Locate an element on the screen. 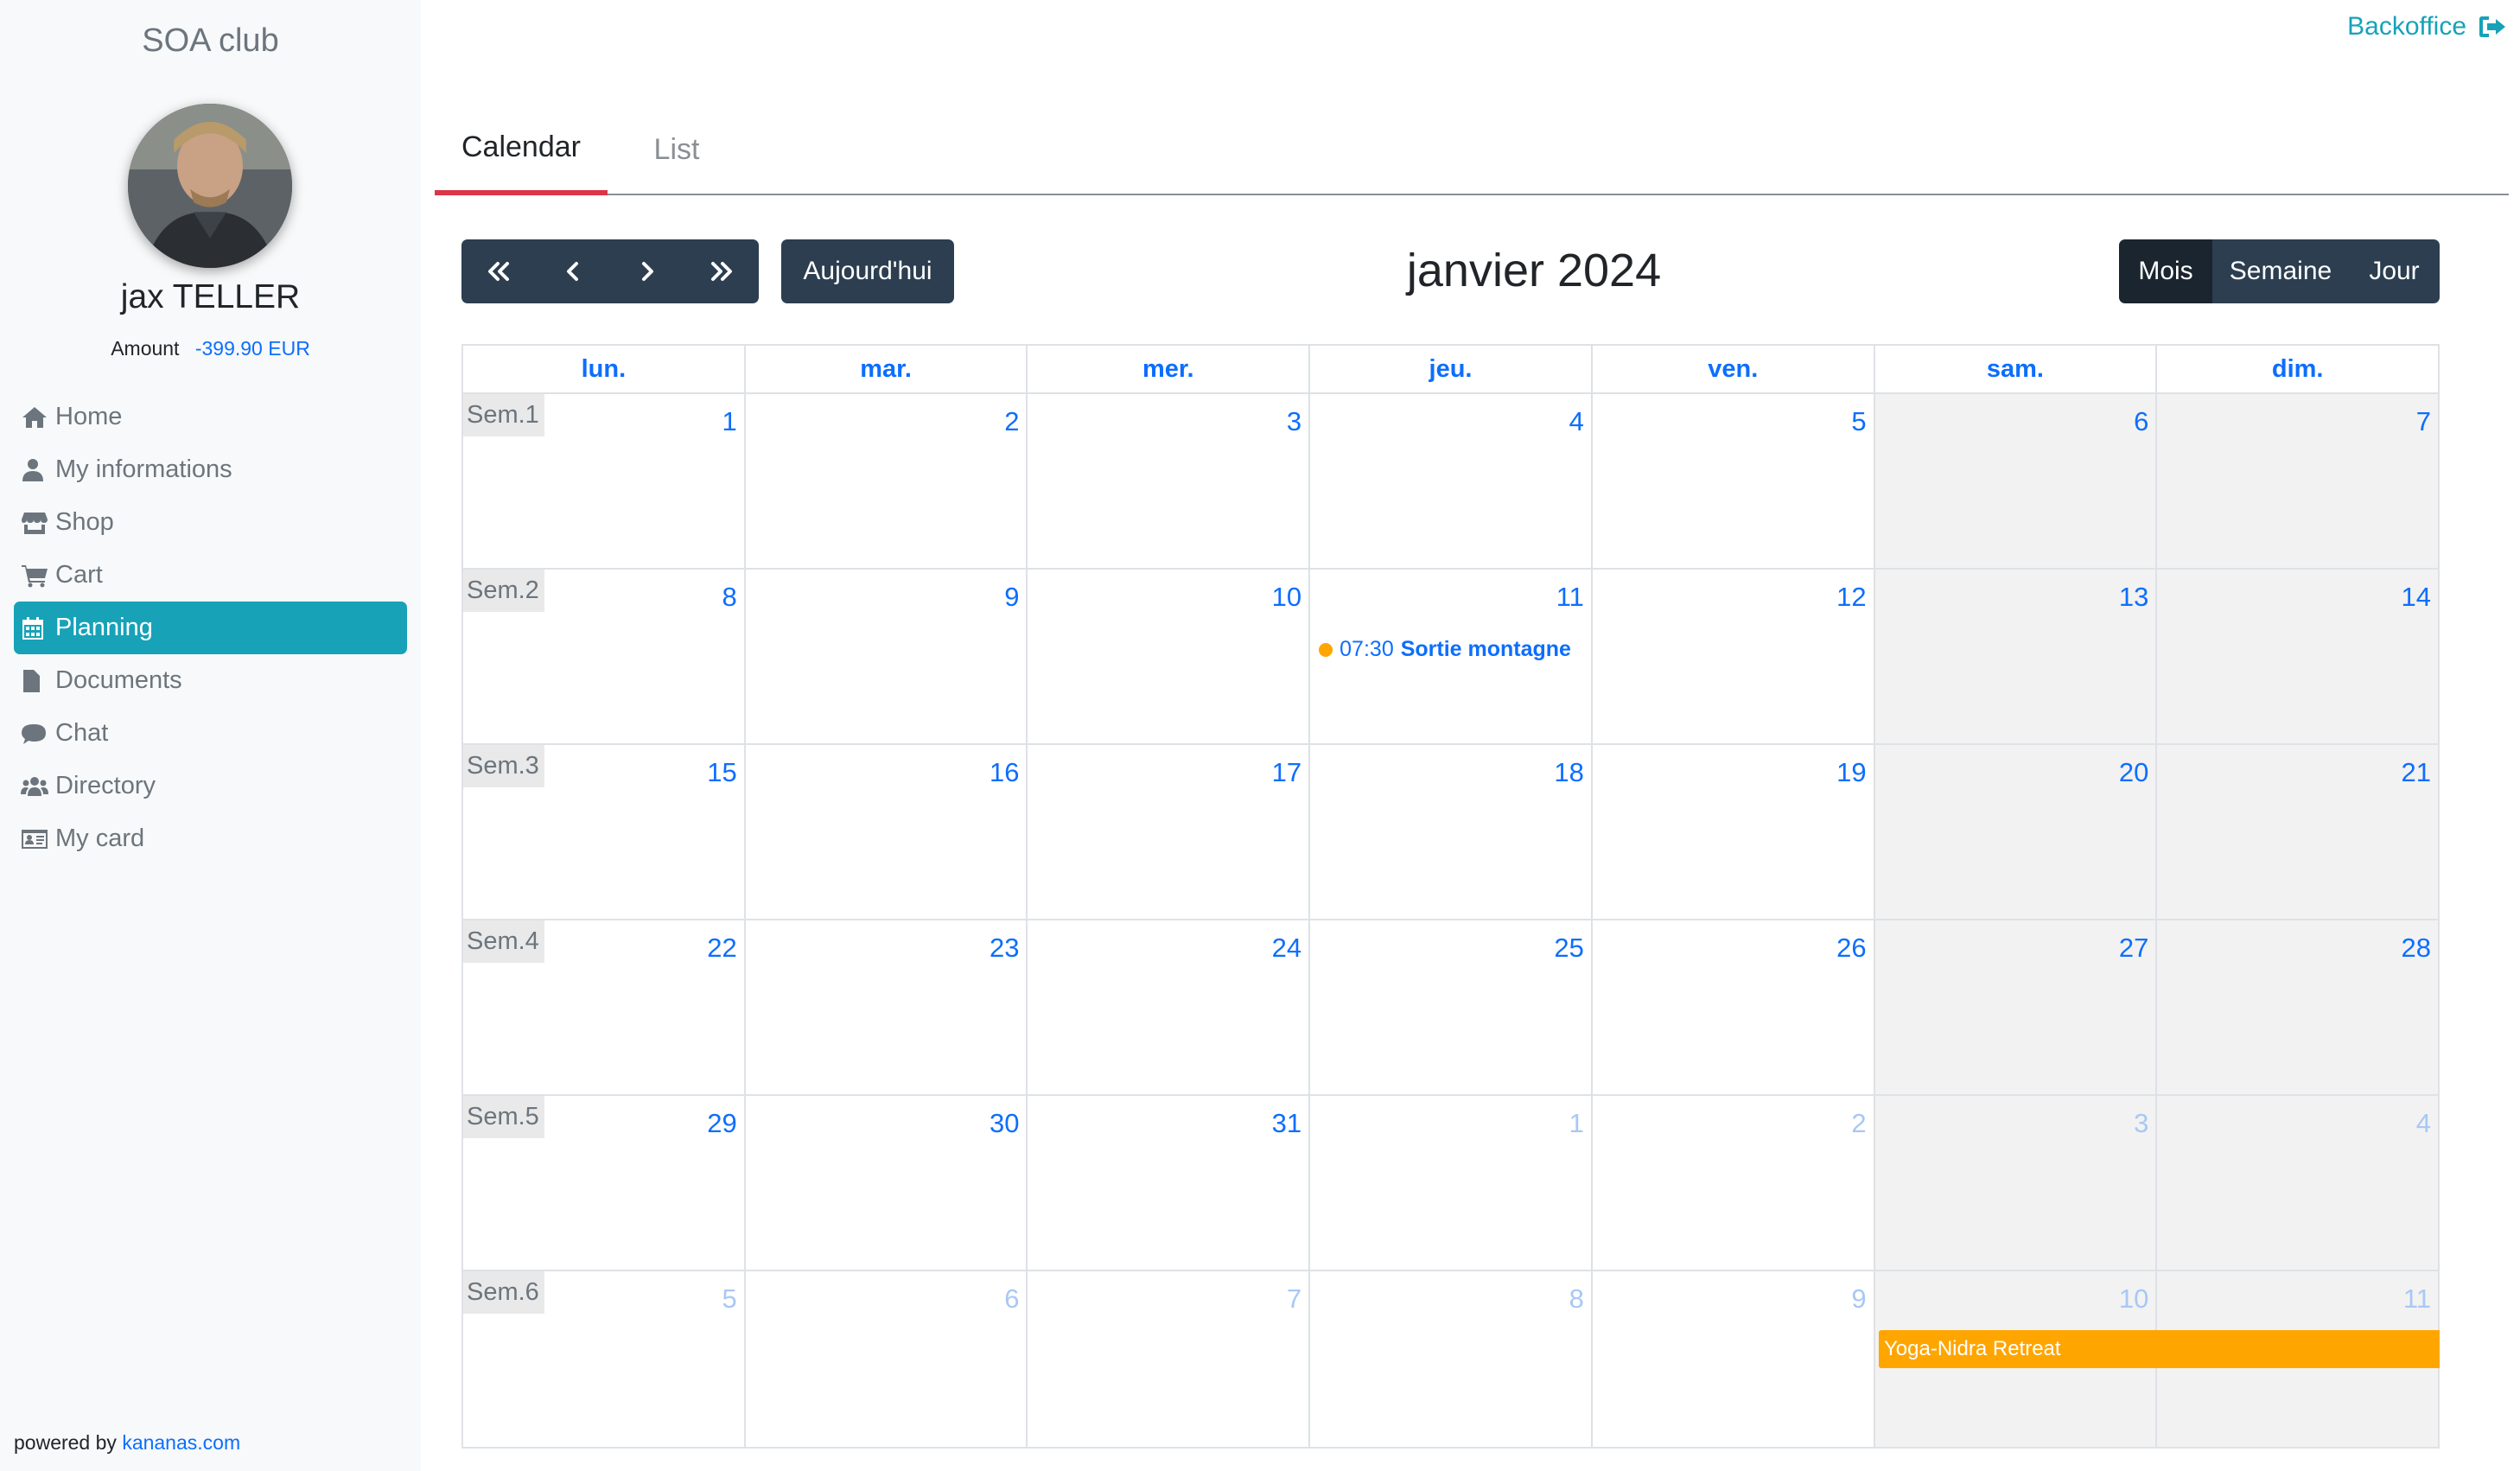 The height and width of the screenshot is (1471, 2520). day-number: 15 is located at coordinates (721, 772).